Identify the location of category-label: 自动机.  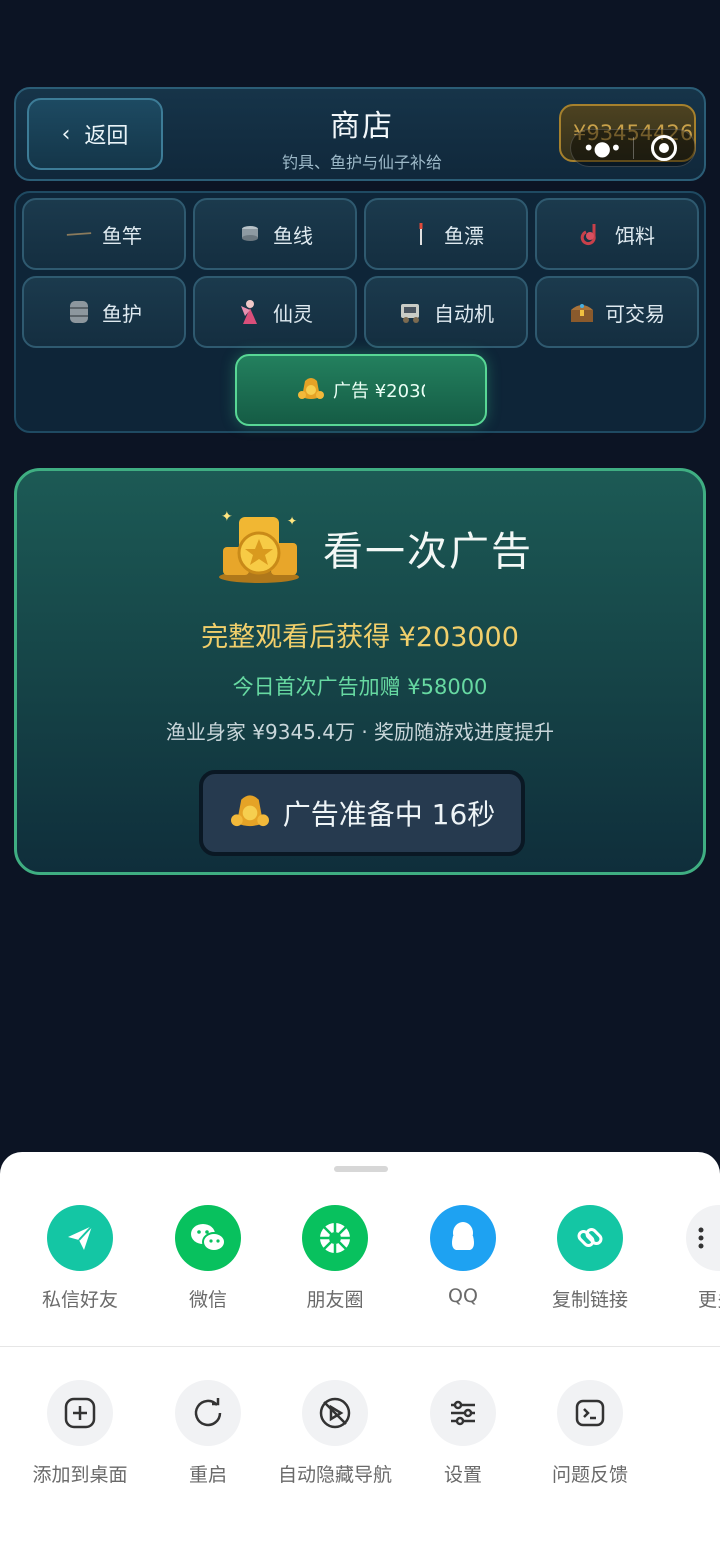
(464, 313).